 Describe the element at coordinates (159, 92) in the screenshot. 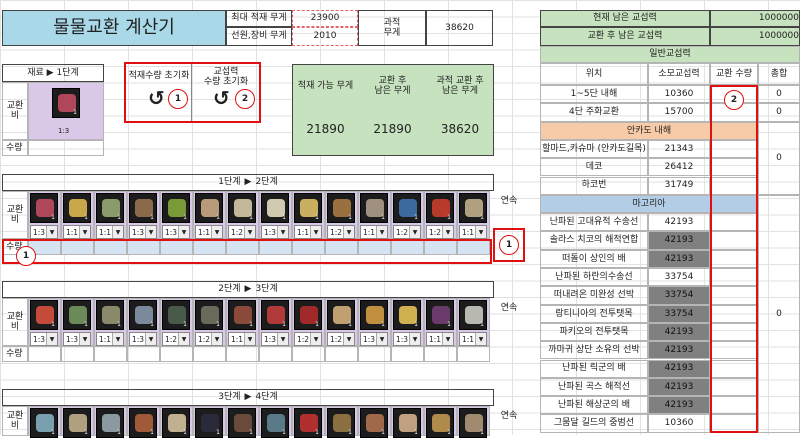

I see `reset-load-button: 적재수량 초기화 ↺ 1` at that location.